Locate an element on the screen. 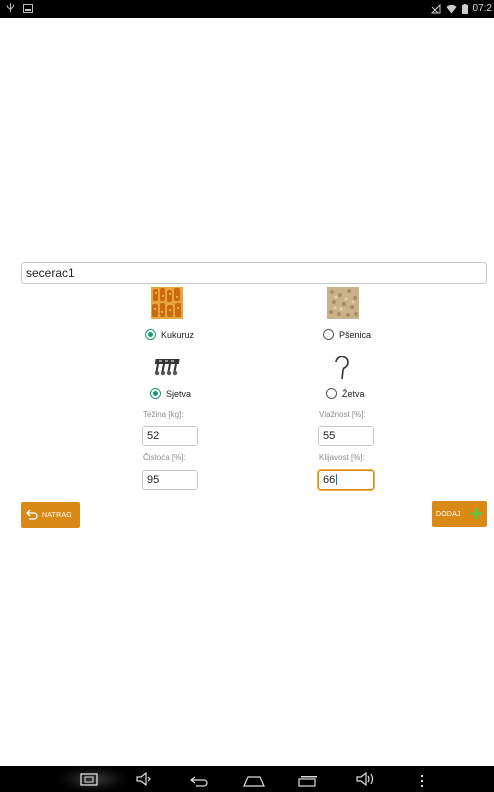 This screenshot has width=494, height=792. corn-icon is located at coordinates (167, 305).